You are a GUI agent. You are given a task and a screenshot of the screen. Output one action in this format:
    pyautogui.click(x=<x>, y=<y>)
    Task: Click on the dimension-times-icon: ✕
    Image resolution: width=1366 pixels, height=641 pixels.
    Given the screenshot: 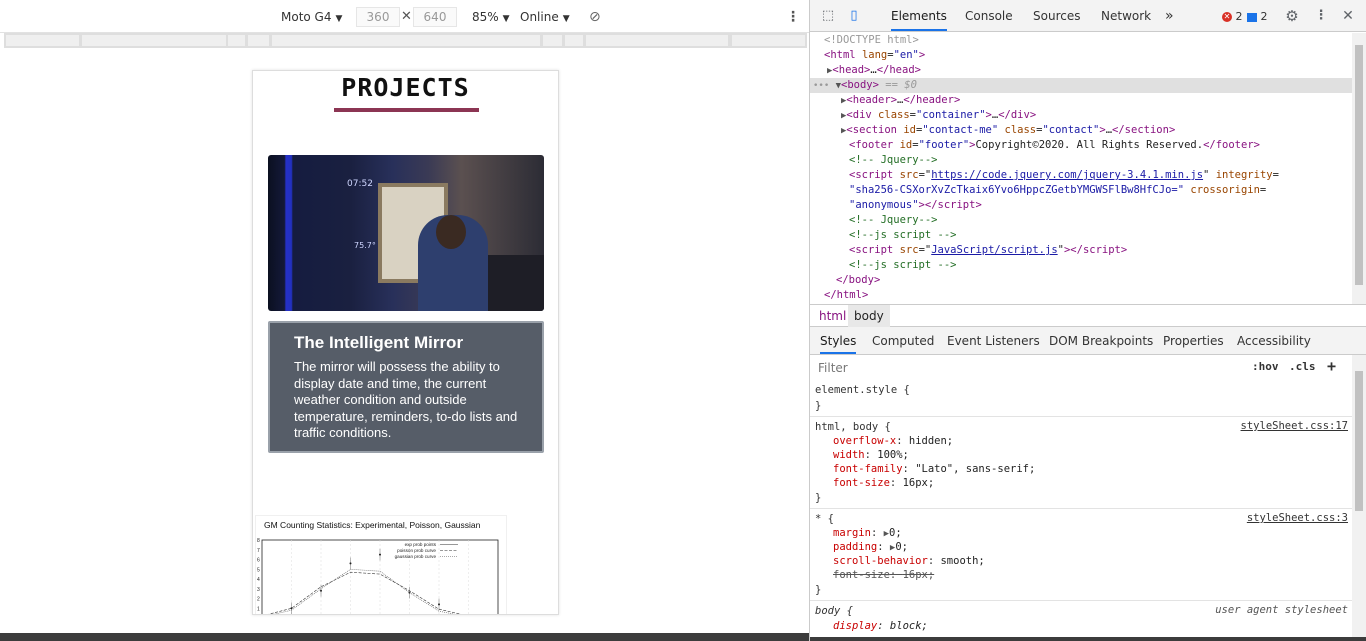 What is the action you would take?
    pyautogui.click(x=406, y=16)
    